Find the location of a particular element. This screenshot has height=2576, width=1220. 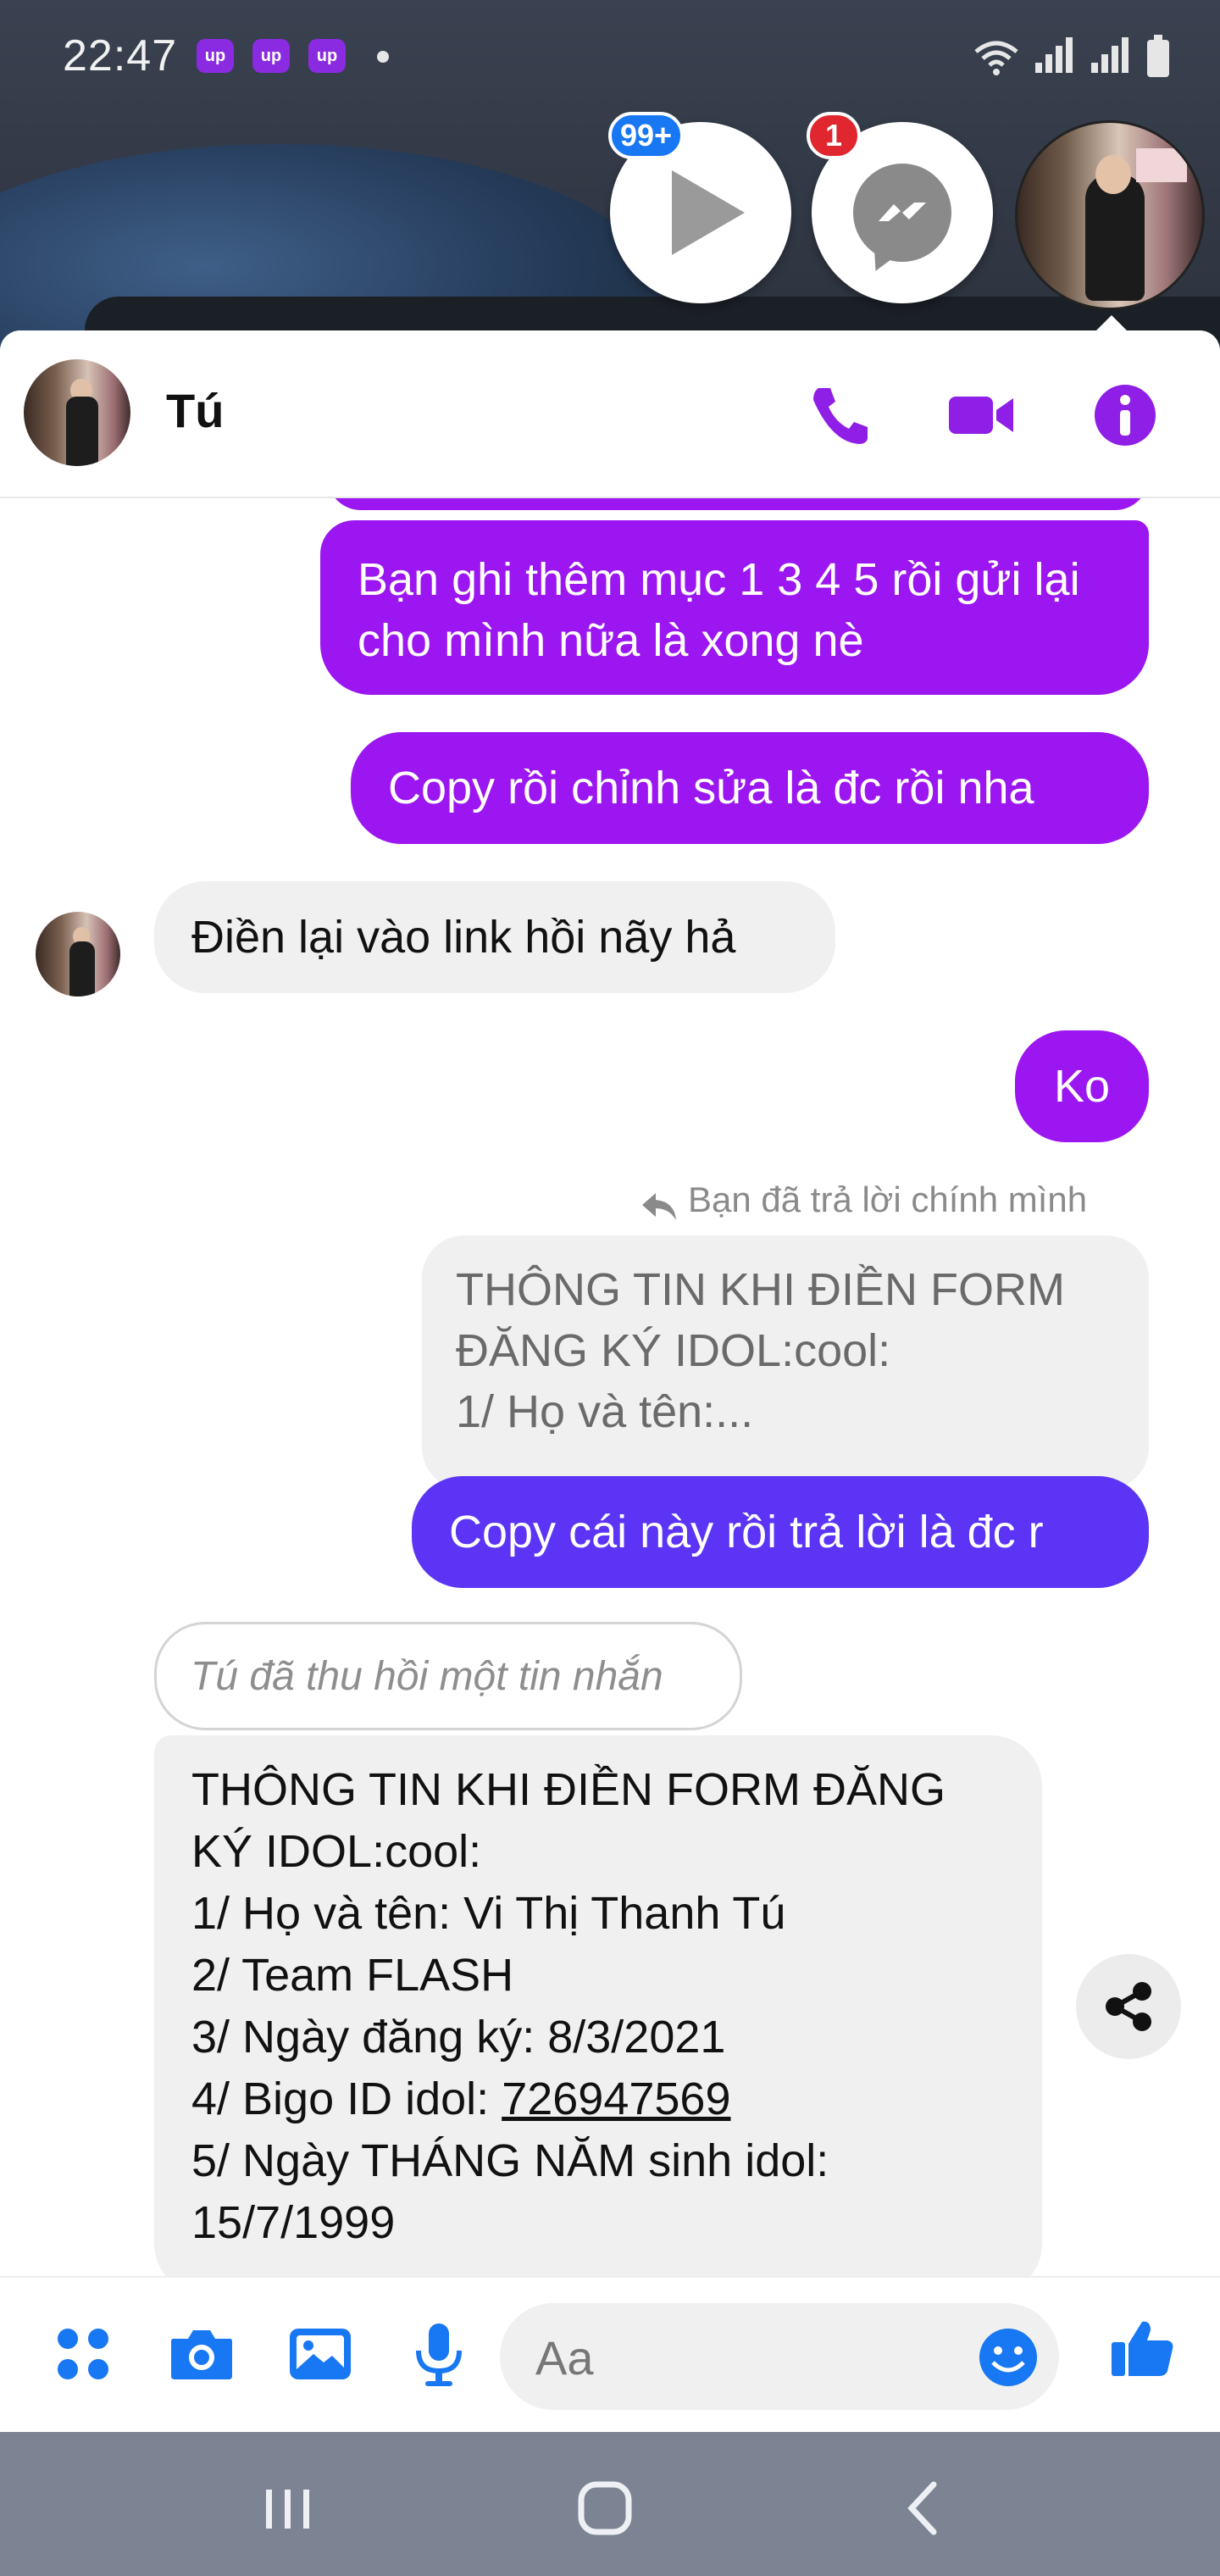

apps-icon is located at coordinates (83, 2354).